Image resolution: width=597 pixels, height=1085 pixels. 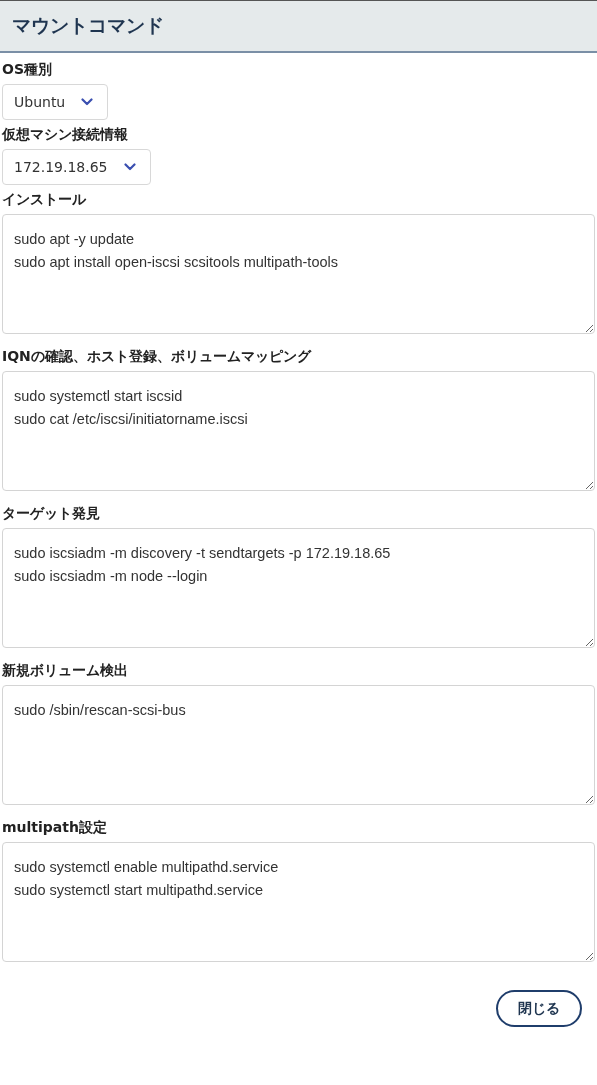 What do you see at coordinates (539, 1008) in the screenshot?
I see `close-button: 閉じる` at bounding box center [539, 1008].